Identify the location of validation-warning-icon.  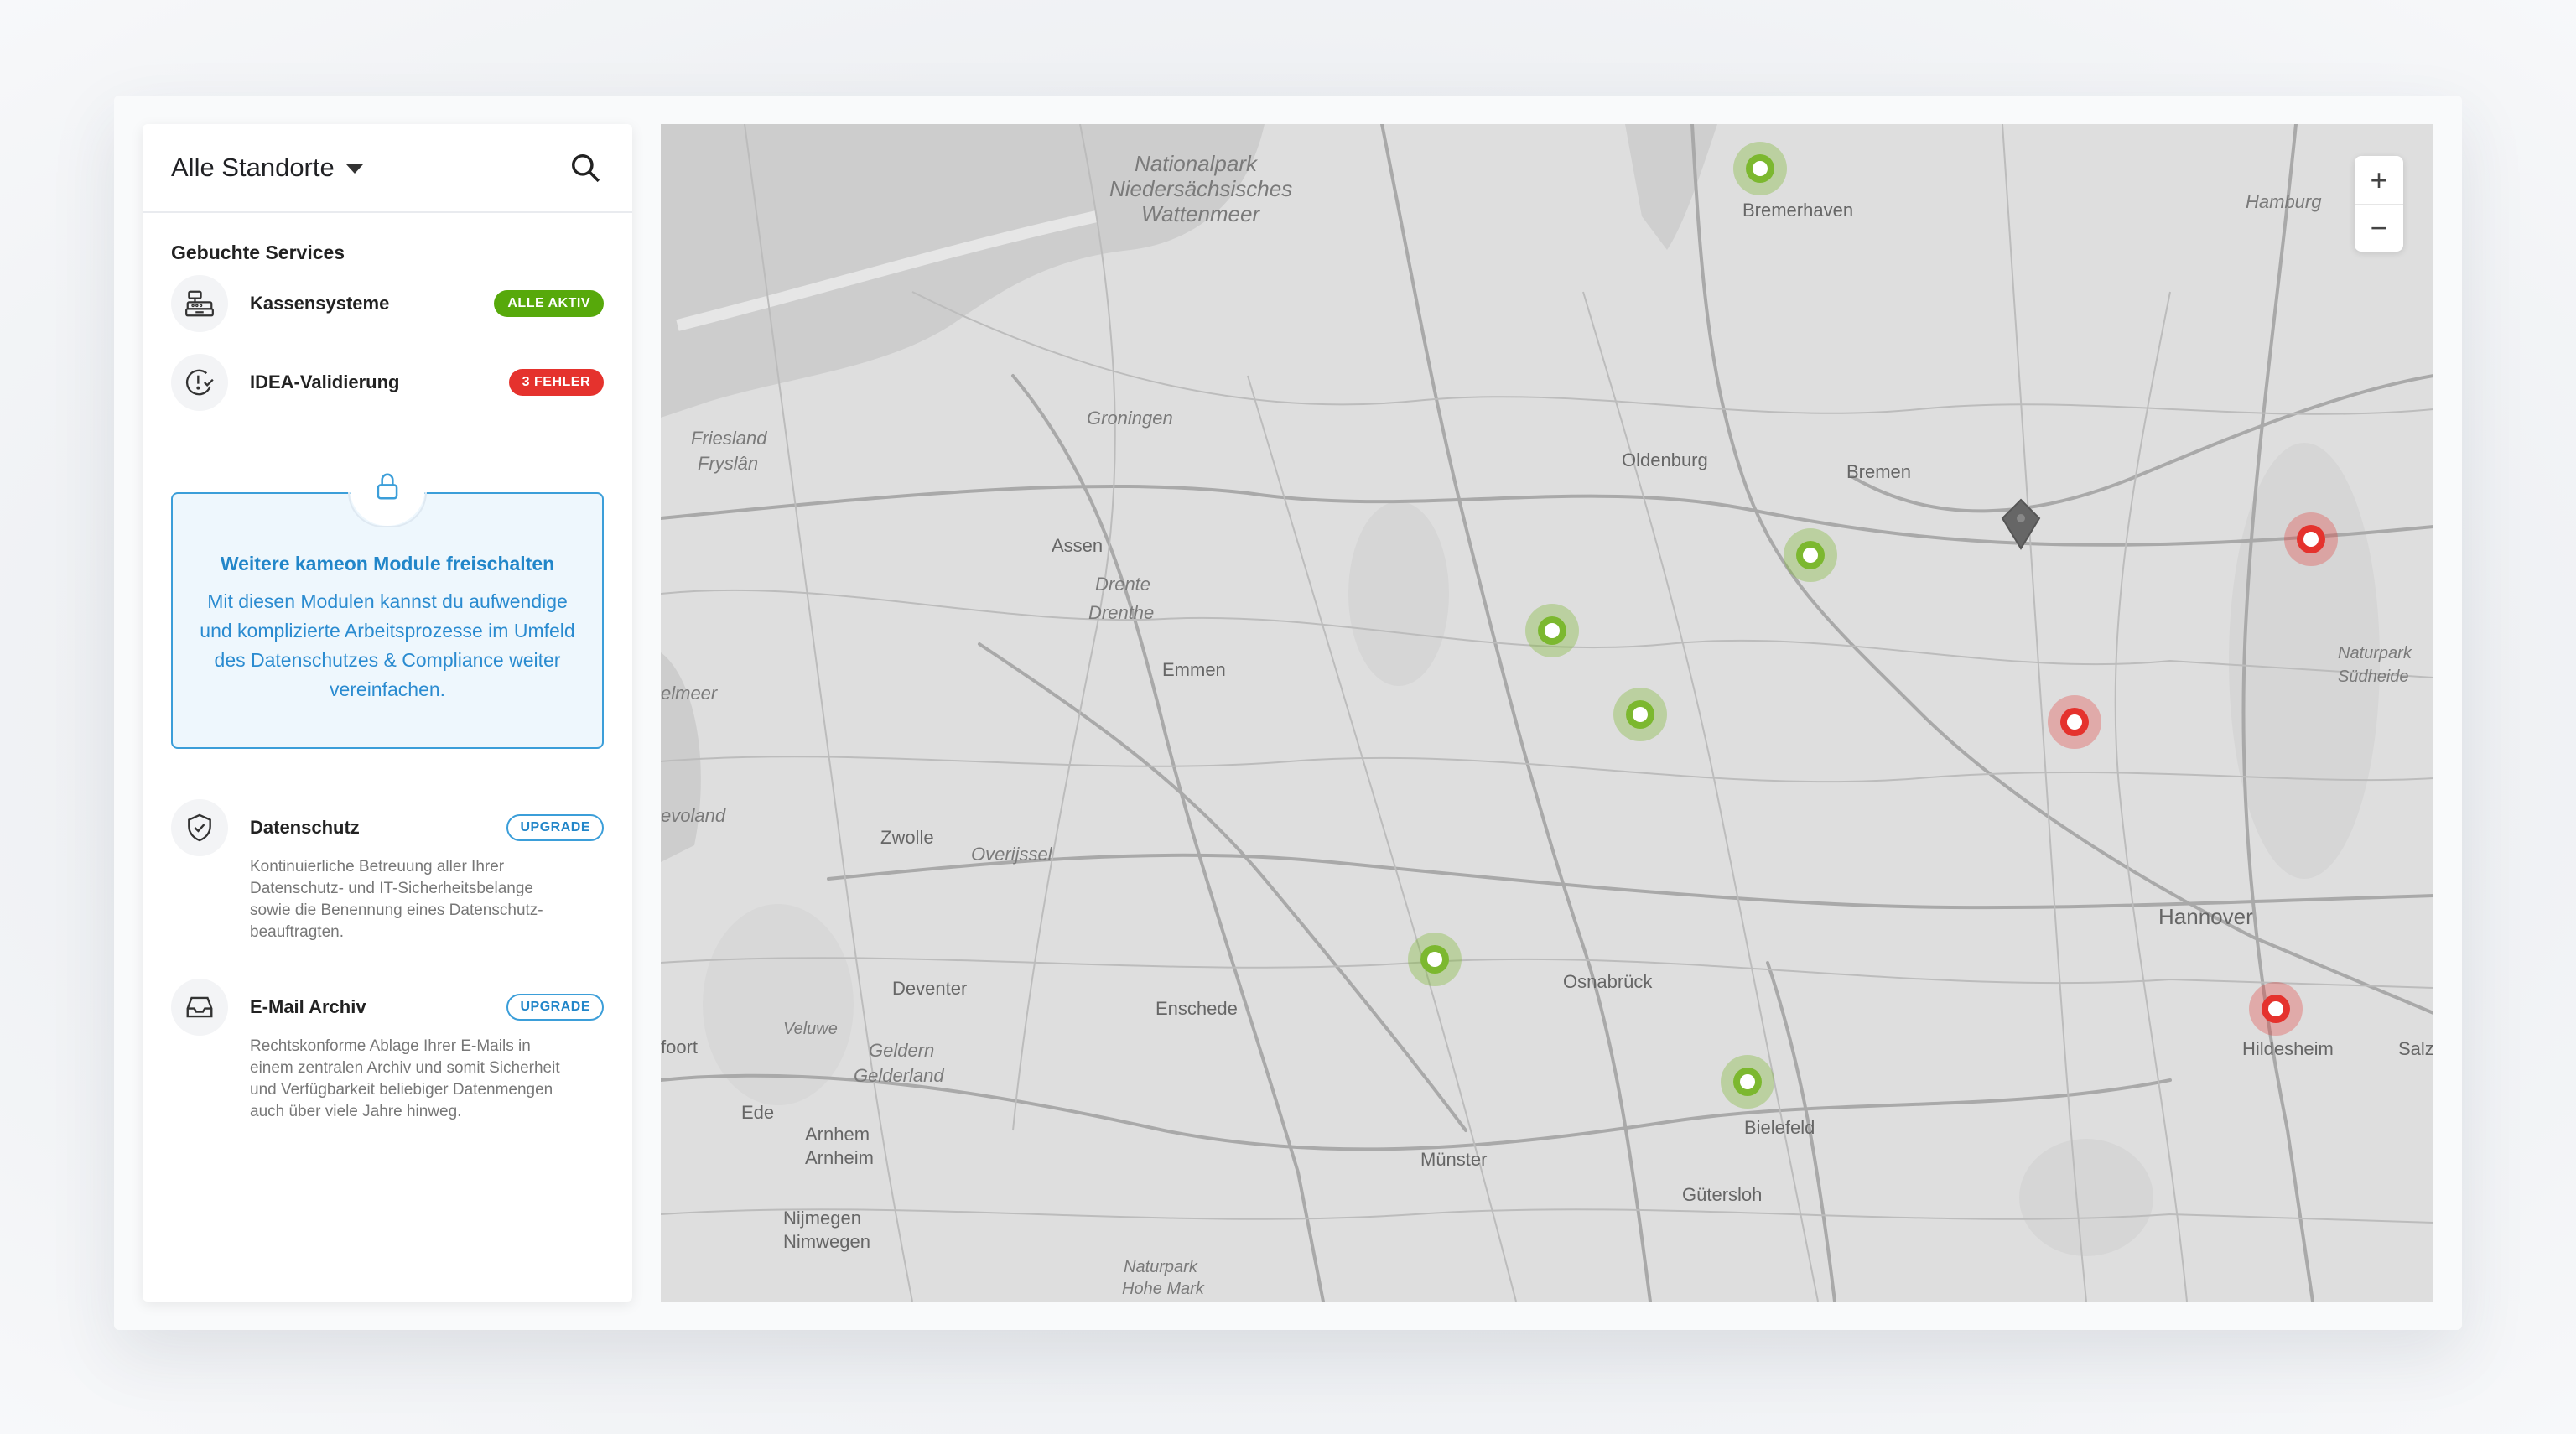
(199, 383).